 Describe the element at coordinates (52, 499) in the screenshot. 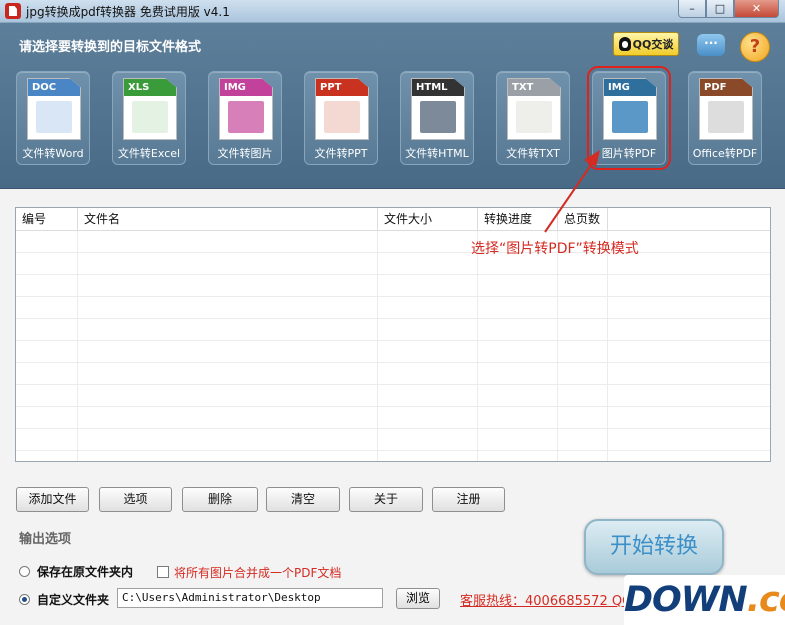

I see `add-file-button: 添加文件` at that location.